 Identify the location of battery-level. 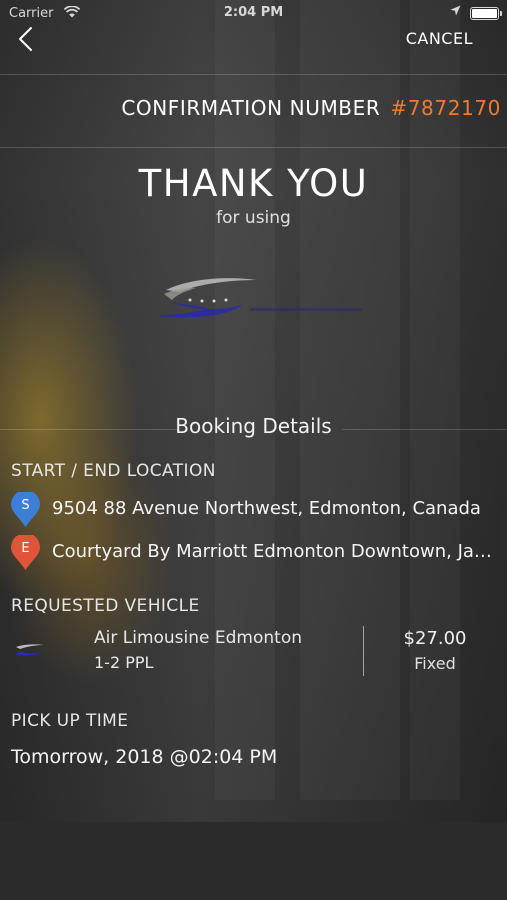
(484, 13).